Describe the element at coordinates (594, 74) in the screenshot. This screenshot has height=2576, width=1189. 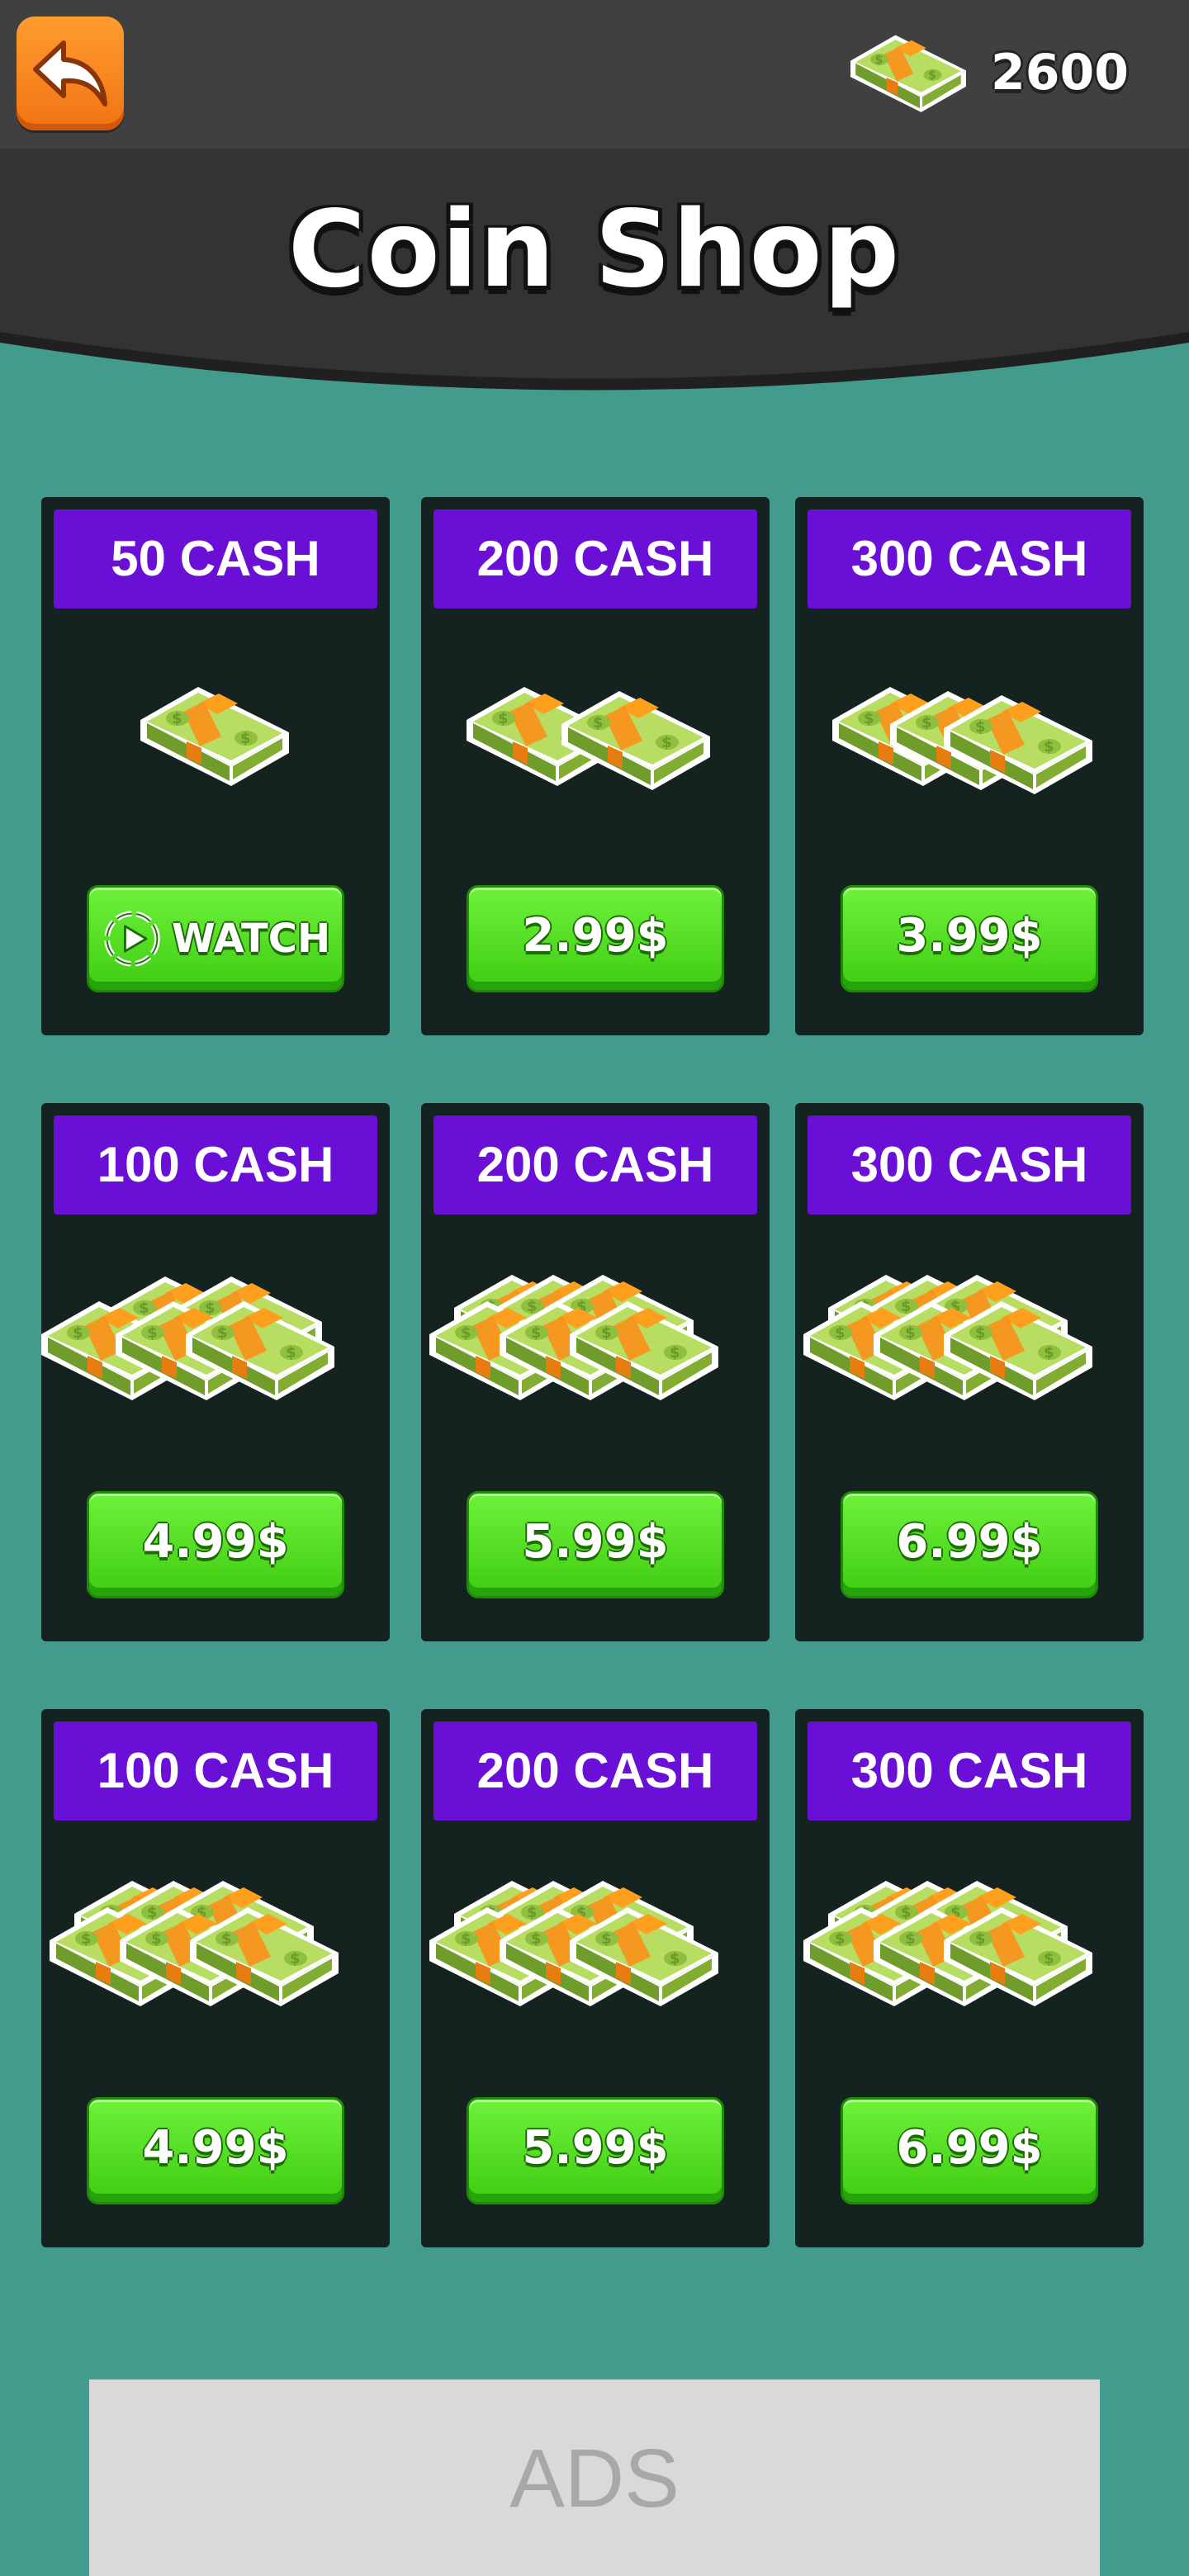
I see `top-bar: 2600` at that location.